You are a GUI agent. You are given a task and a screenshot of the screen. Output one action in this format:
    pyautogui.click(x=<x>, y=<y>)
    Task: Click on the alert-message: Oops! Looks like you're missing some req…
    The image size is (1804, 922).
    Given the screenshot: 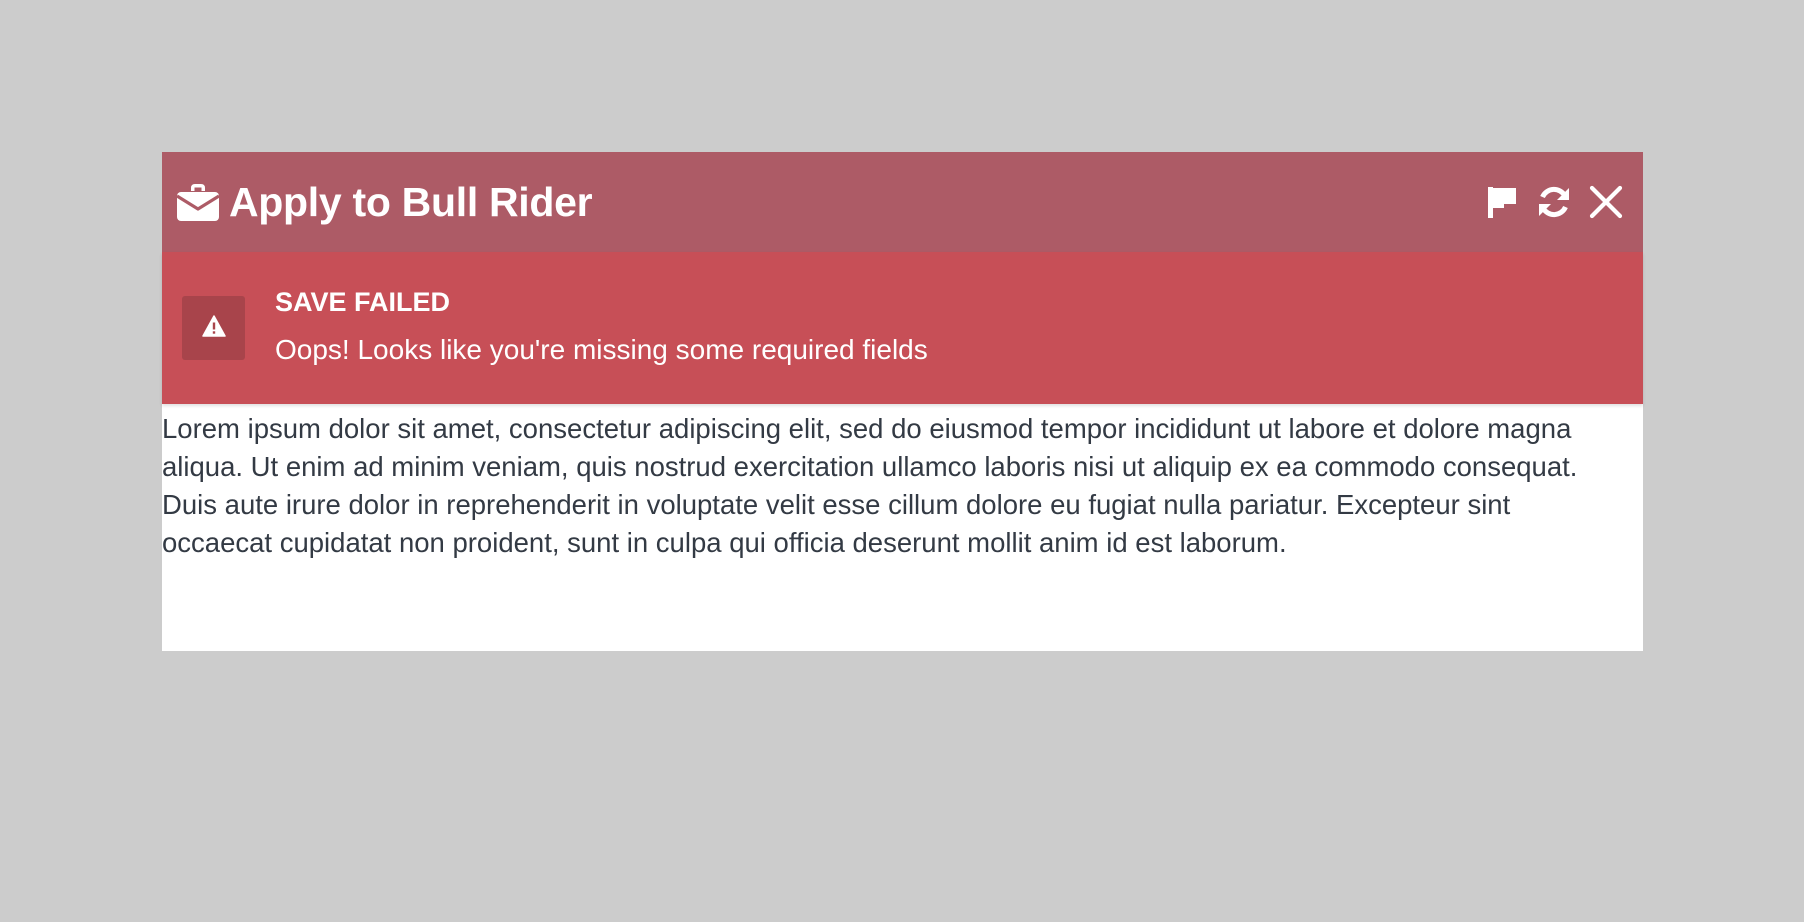 What is the action you would take?
    pyautogui.click(x=601, y=349)
    